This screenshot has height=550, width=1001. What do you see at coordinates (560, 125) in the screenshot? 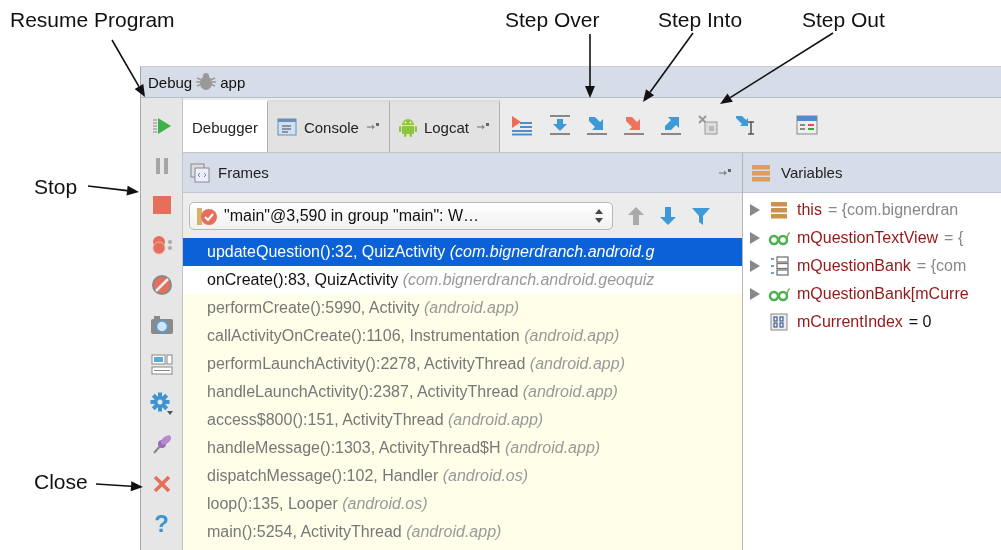
I see `step-over-icon` at bounding box center [560, 125].